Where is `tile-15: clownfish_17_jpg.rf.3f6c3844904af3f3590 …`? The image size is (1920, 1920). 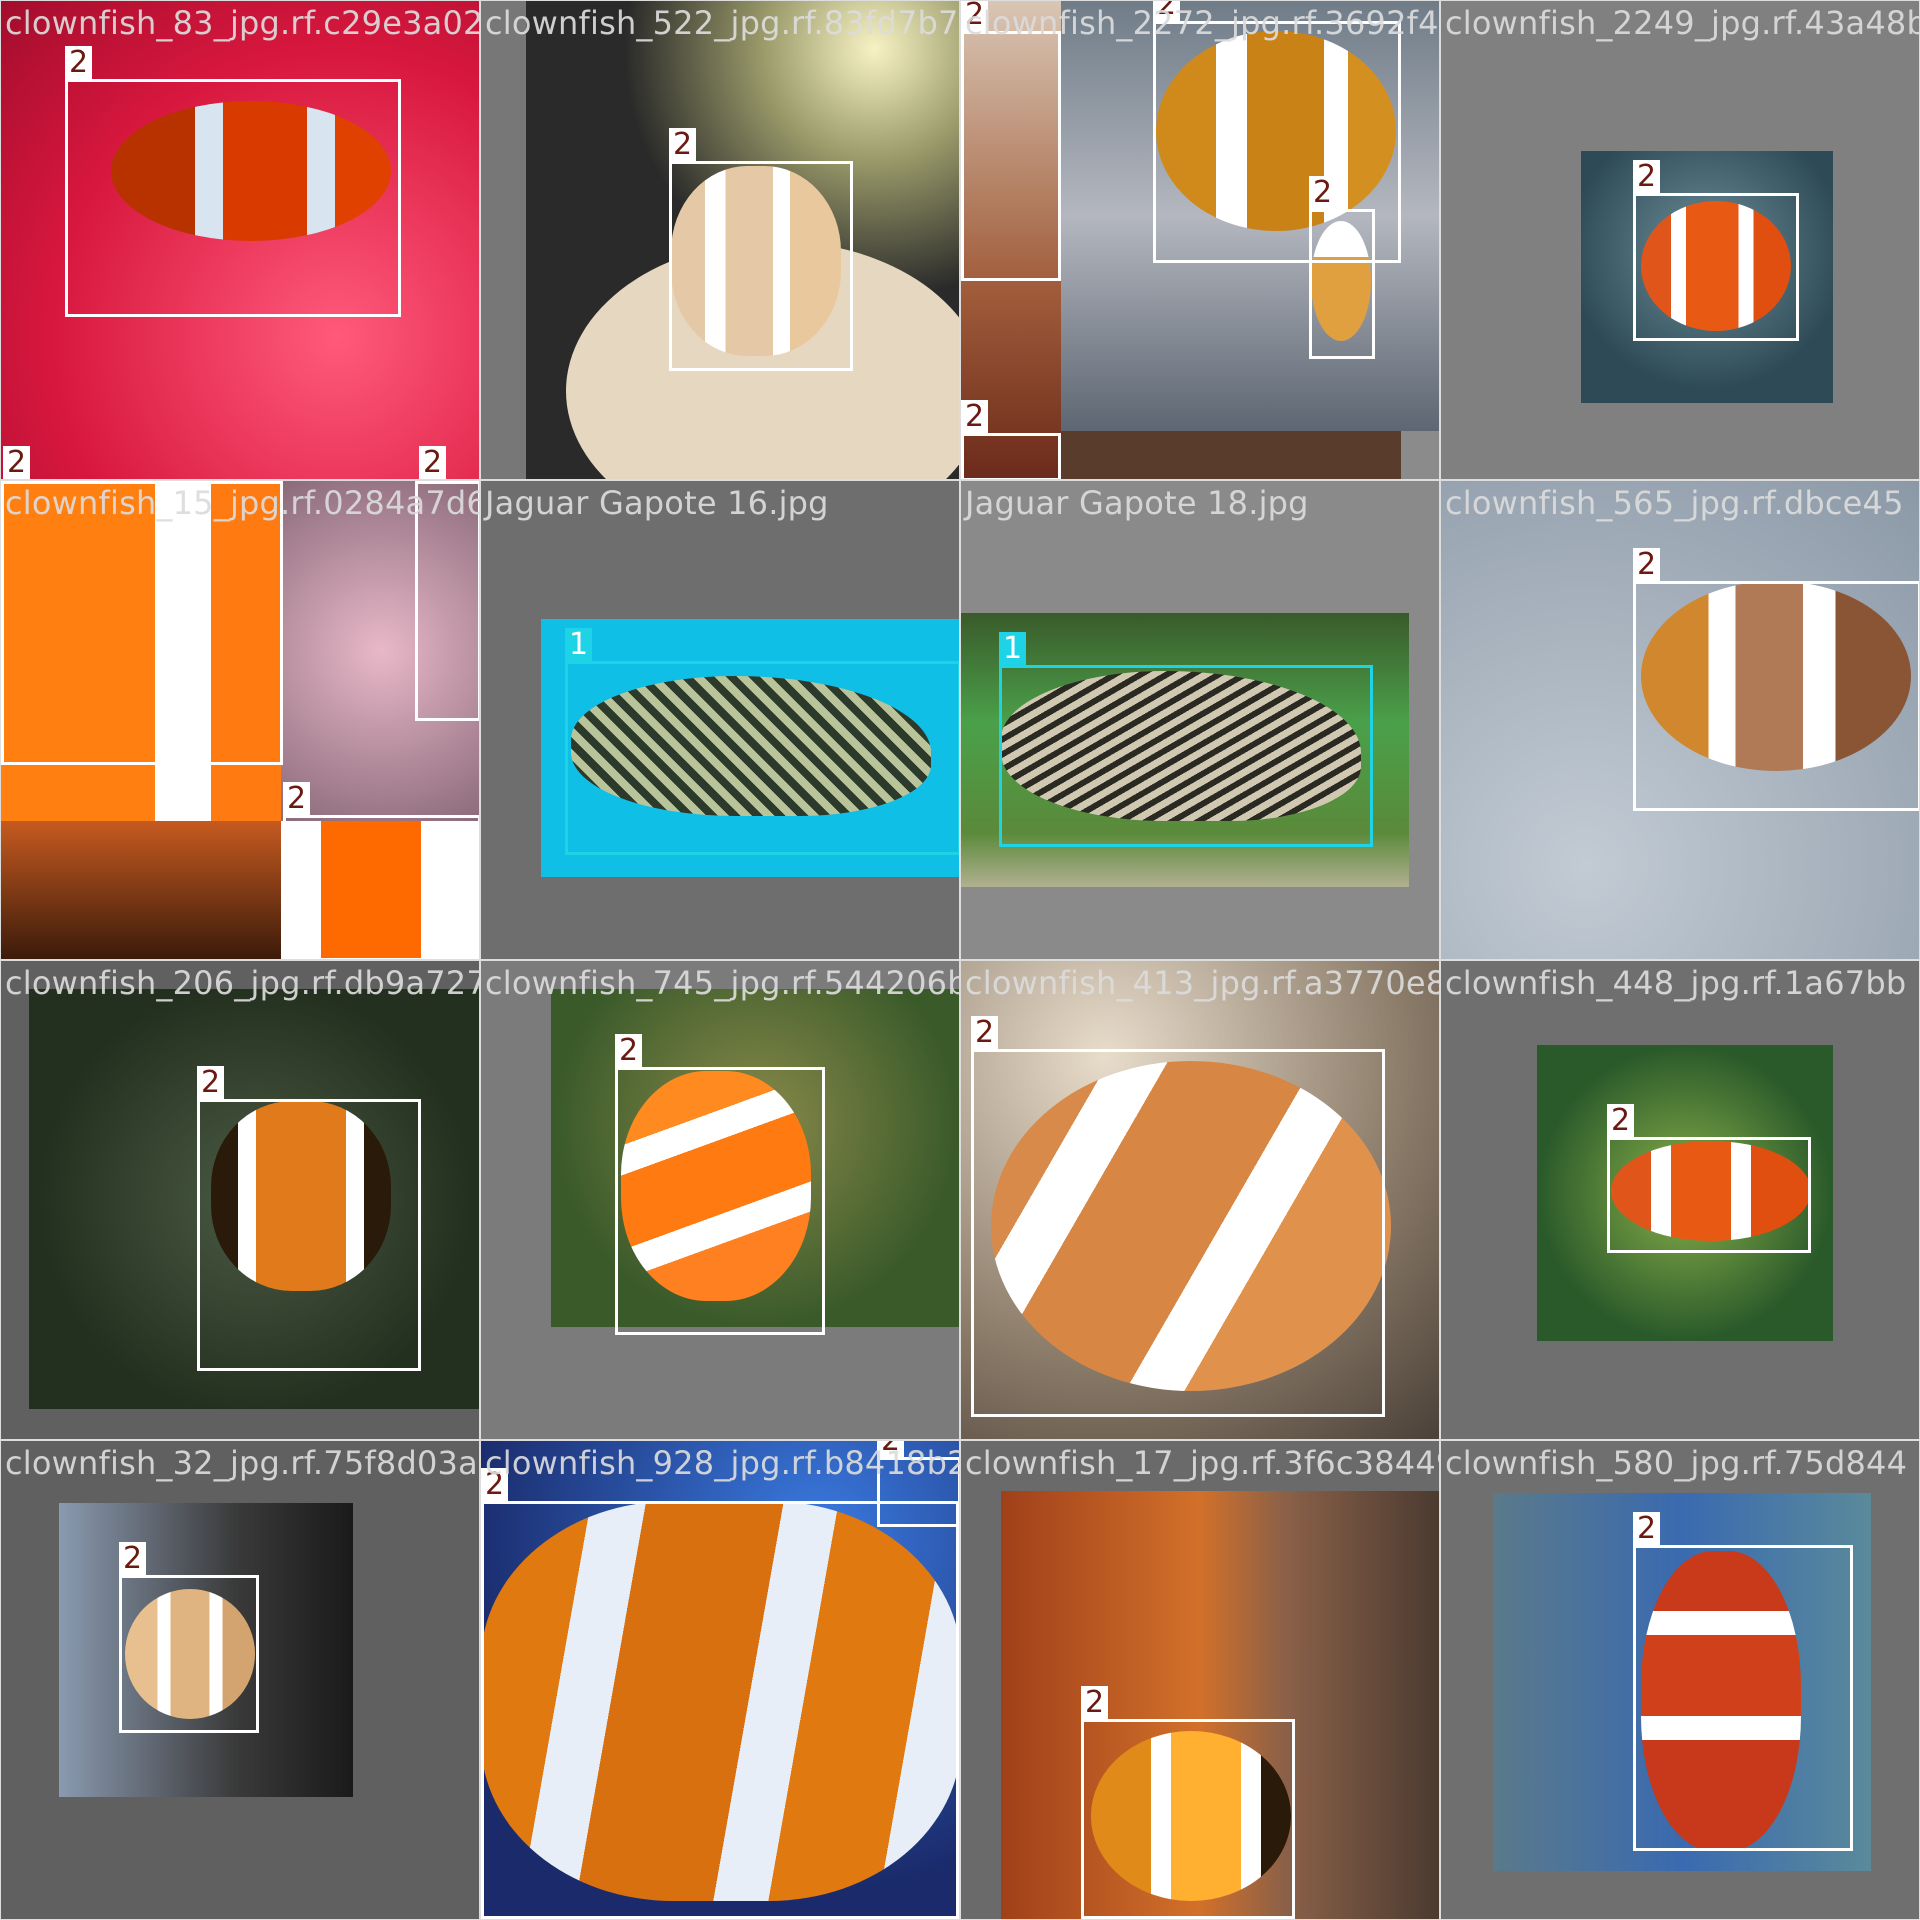 tile-15: clownfish_17_jpg.rf.3f6c3844904af3f3590 … is located at coordinates (1200, 1680).